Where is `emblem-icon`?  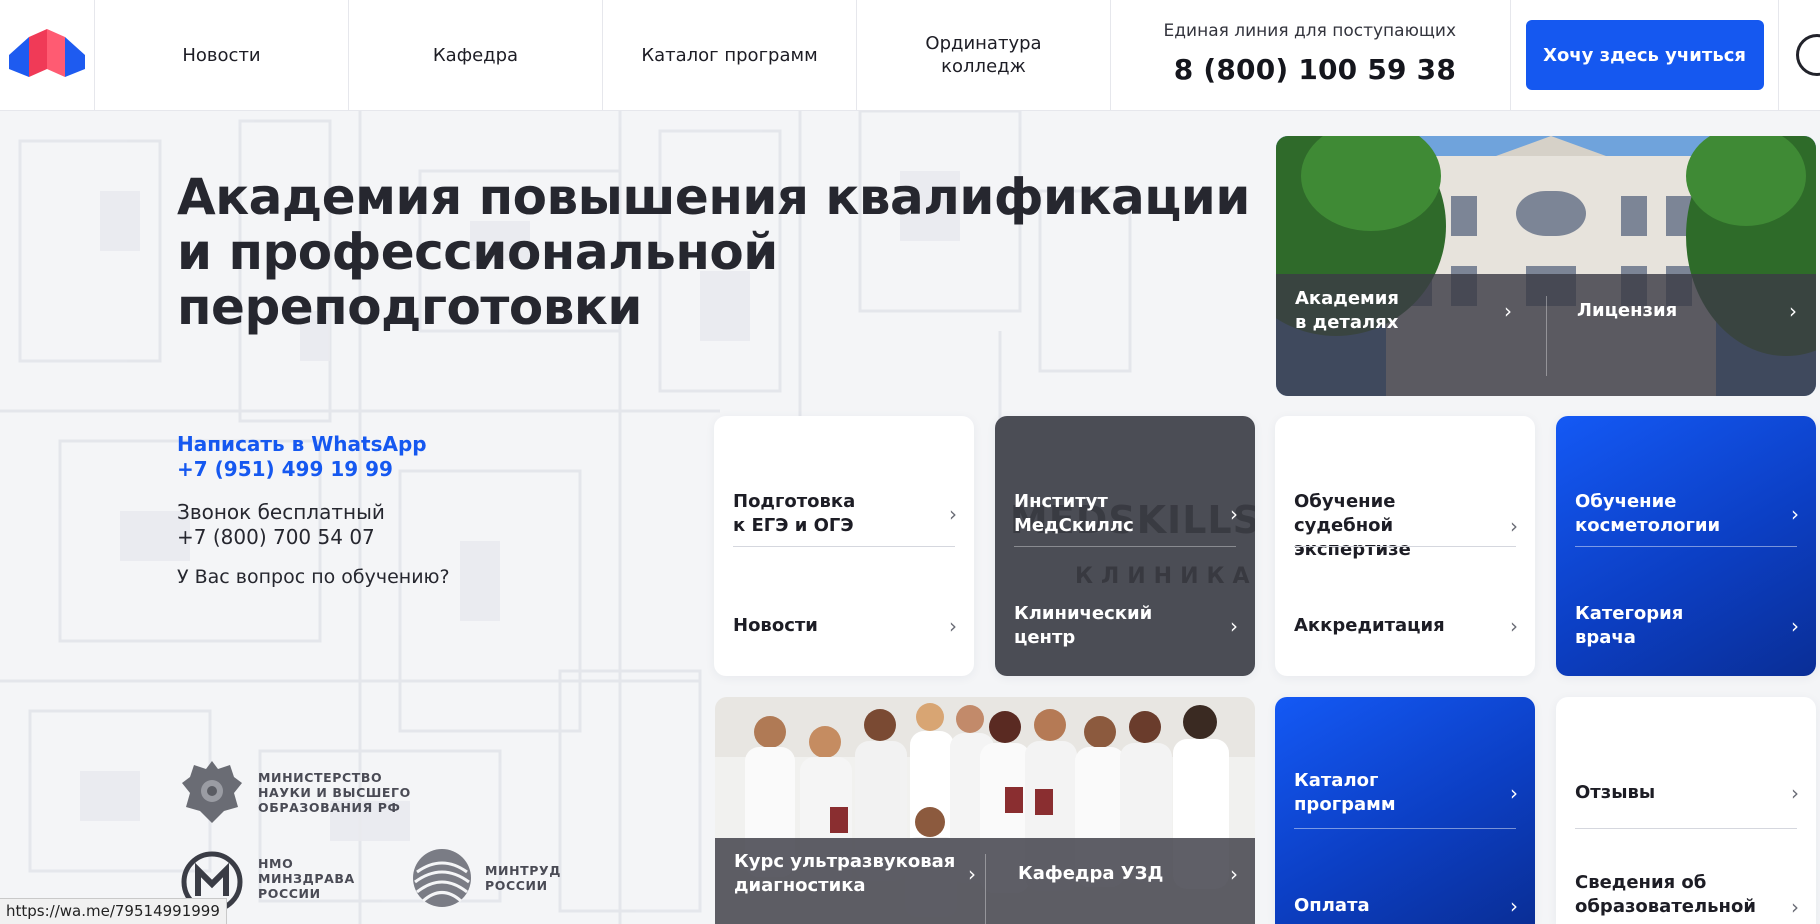 emblem-icon is located at coordinates (212, 792).